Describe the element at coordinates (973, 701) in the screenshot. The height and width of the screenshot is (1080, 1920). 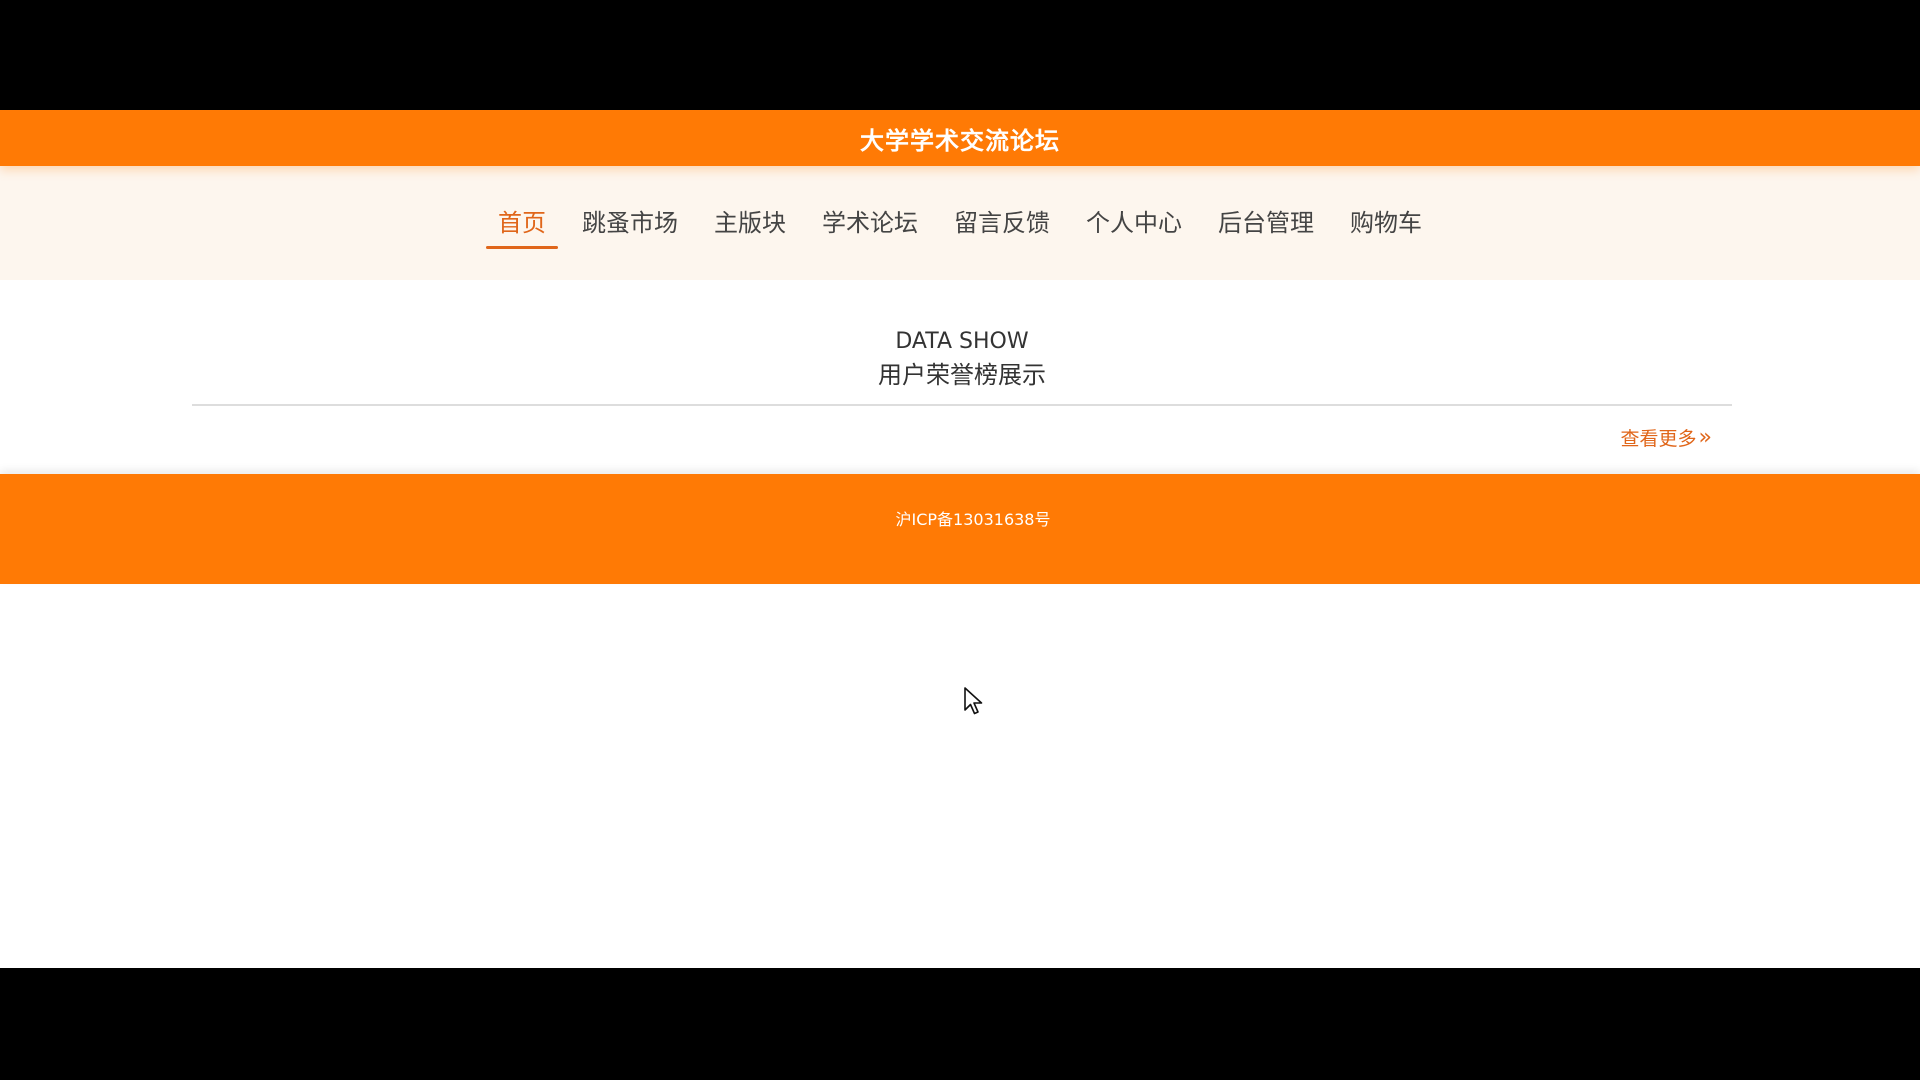
I see `mouse-pointer-icon` at that location.